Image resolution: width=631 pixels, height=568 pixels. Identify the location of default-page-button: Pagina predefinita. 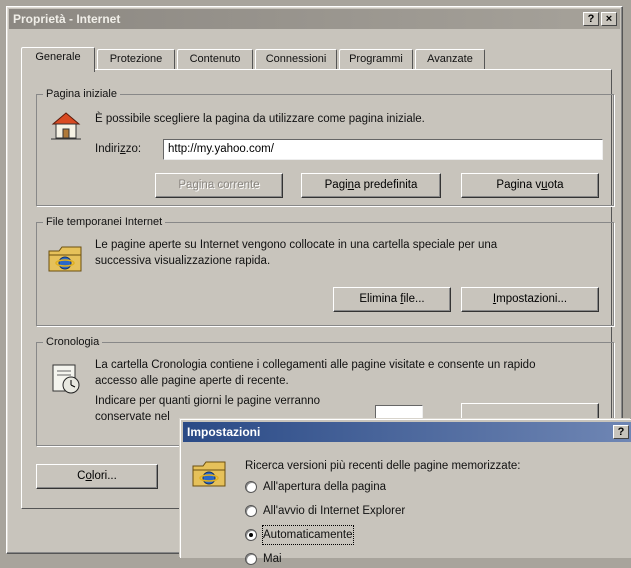
(371, 185).